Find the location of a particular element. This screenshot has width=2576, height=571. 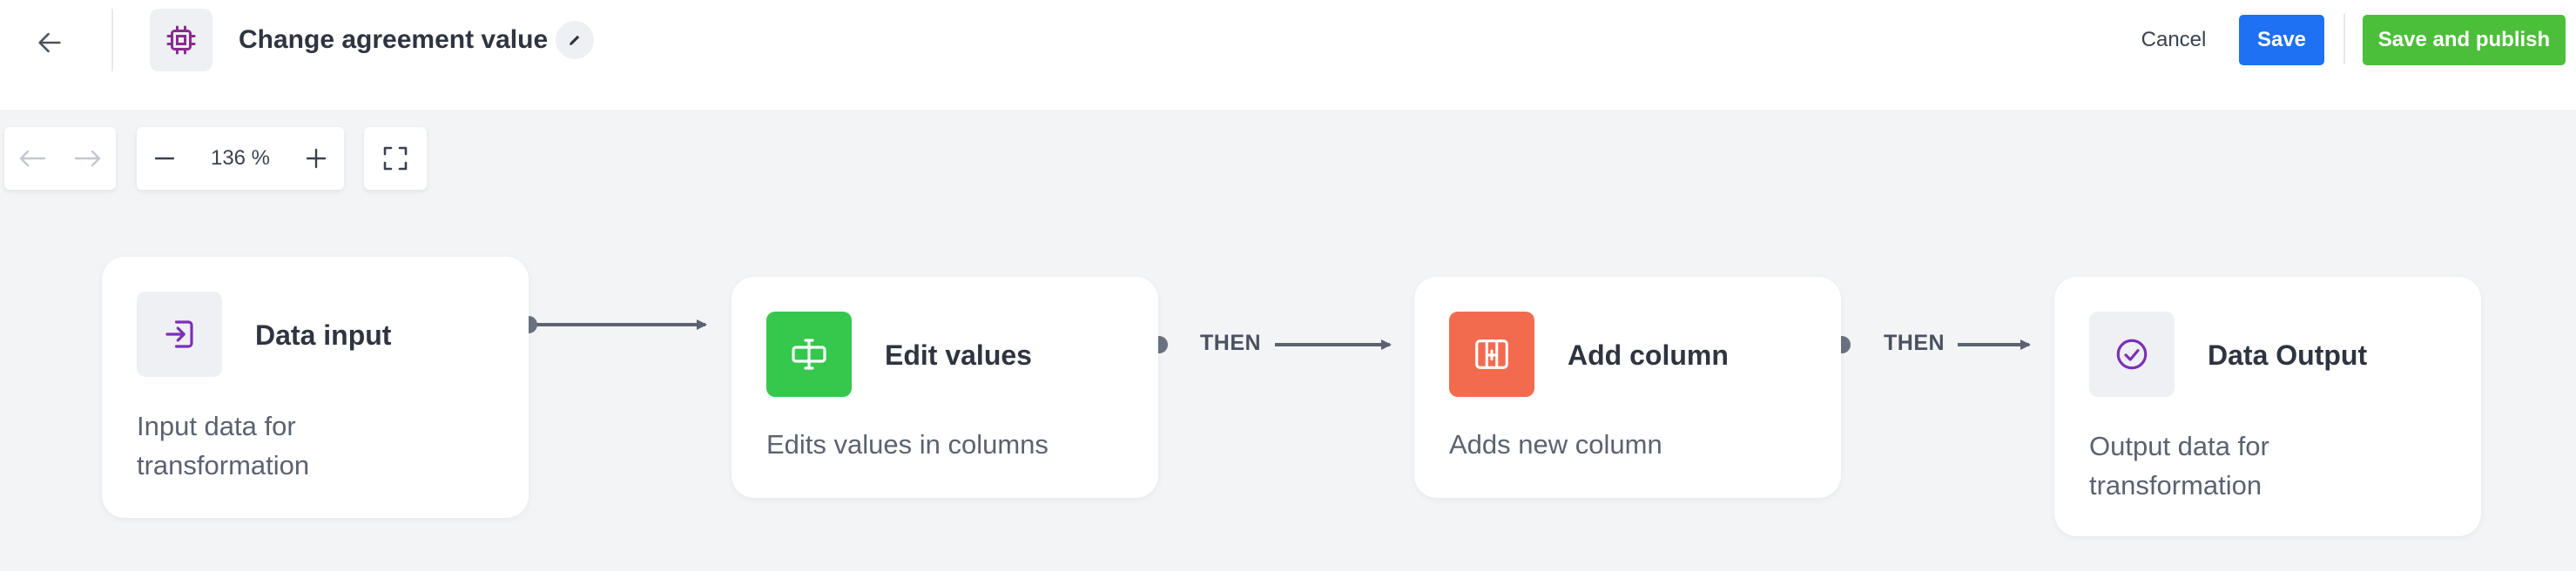

flow-node-edit-values: Edit values Edits values in columns is located at coordinates (945, 387).